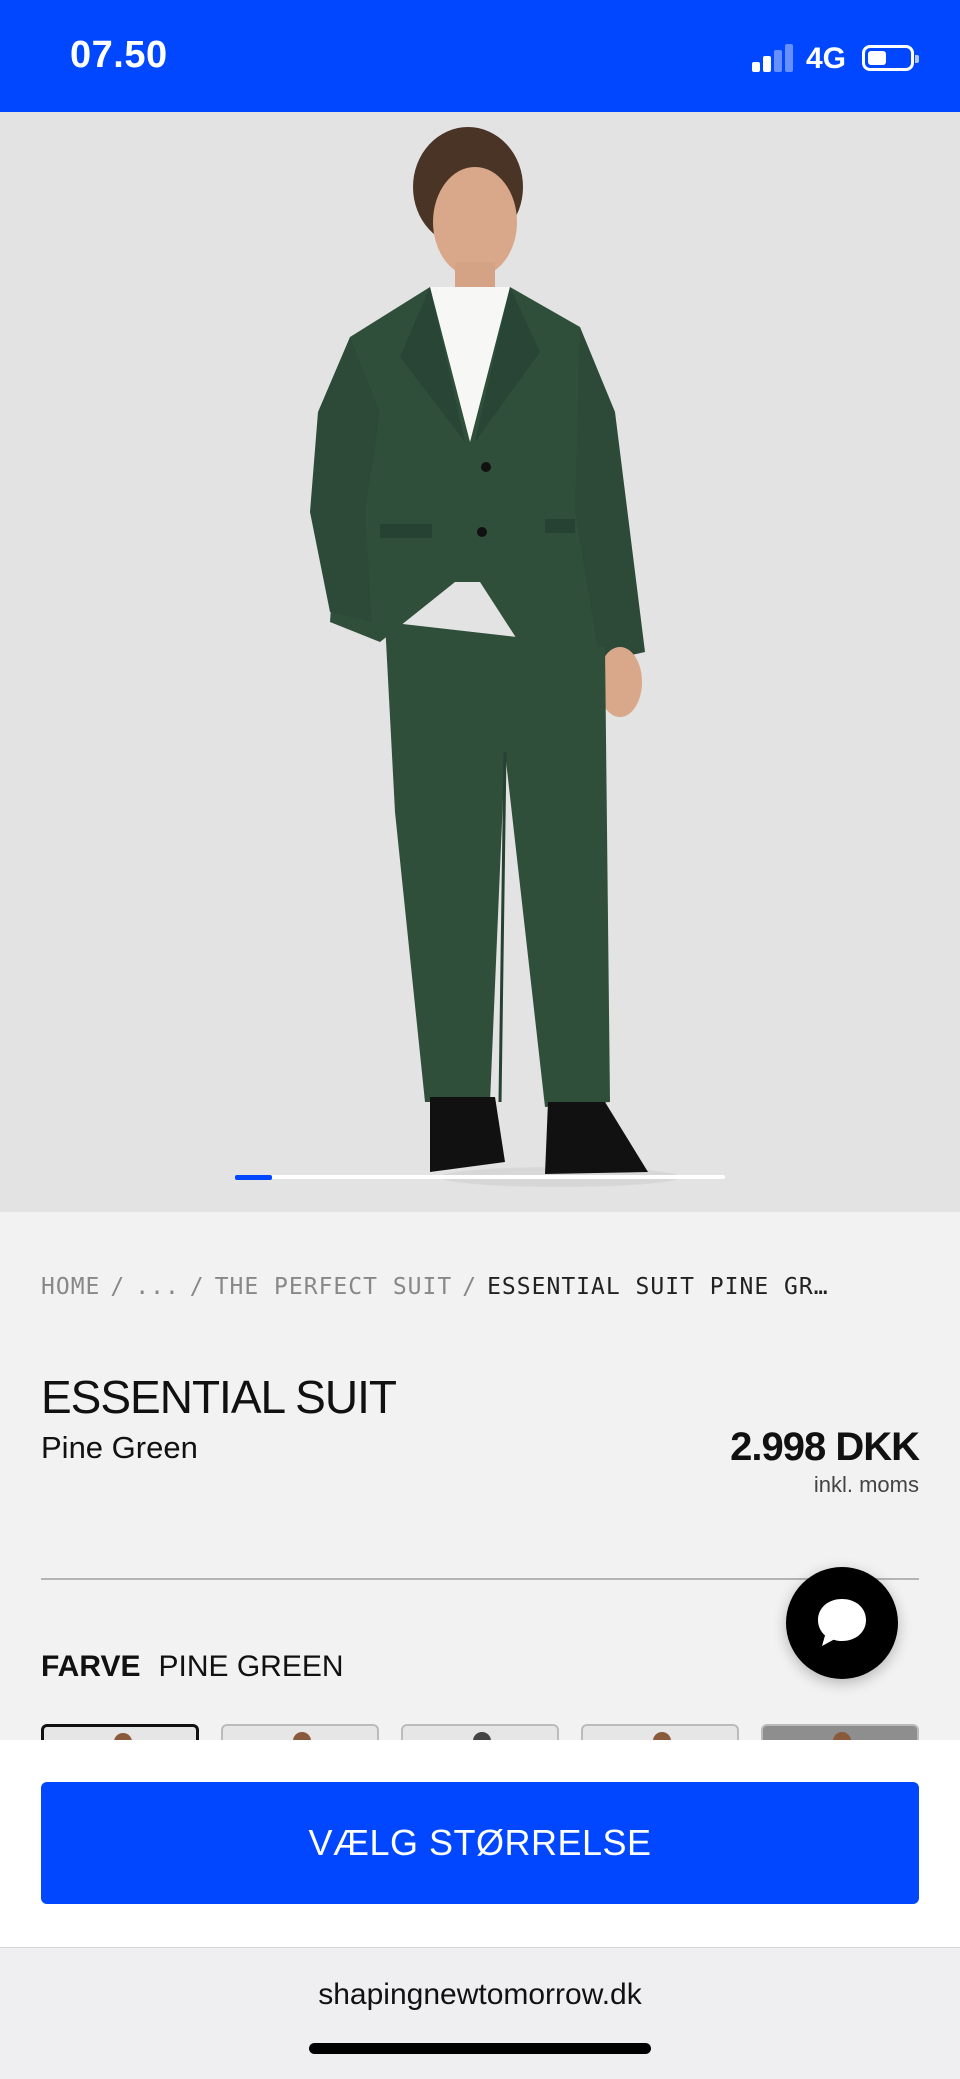  I want to click on color-label: FARVE, so click(91, 1666).